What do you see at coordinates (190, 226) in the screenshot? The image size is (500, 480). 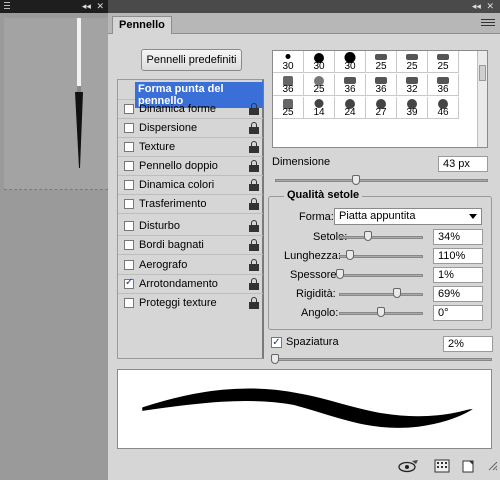 I see `option-disturbo: Disturbo` at bounding box center [190, 226].